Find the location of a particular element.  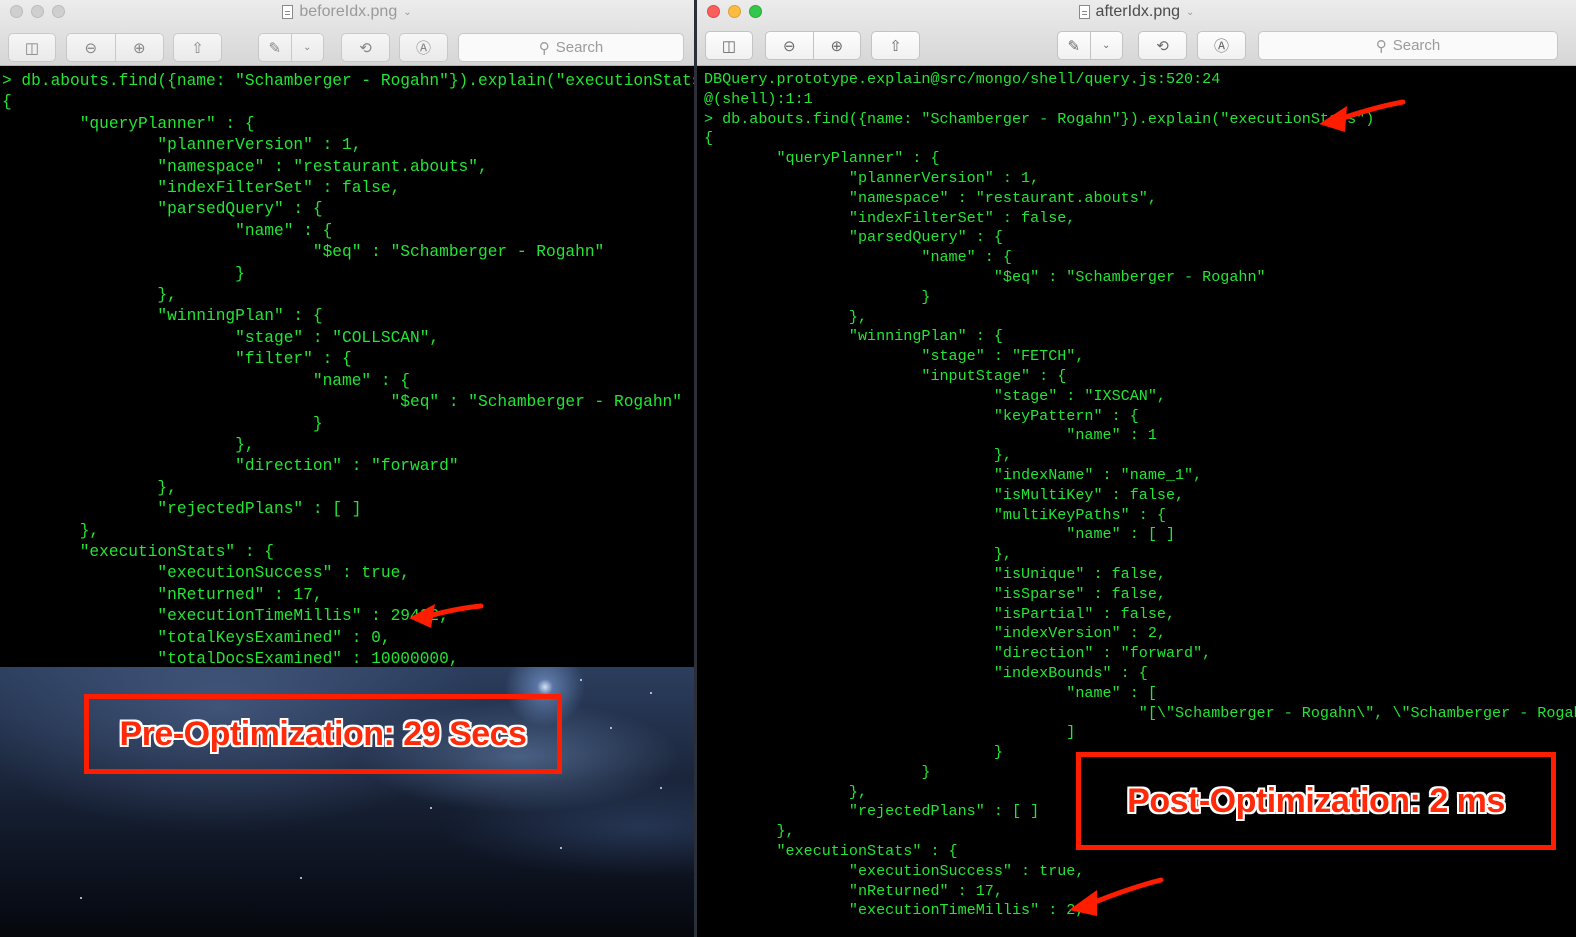

terminal-line: "isPartial" : false, is located at coordinates (940, 613).